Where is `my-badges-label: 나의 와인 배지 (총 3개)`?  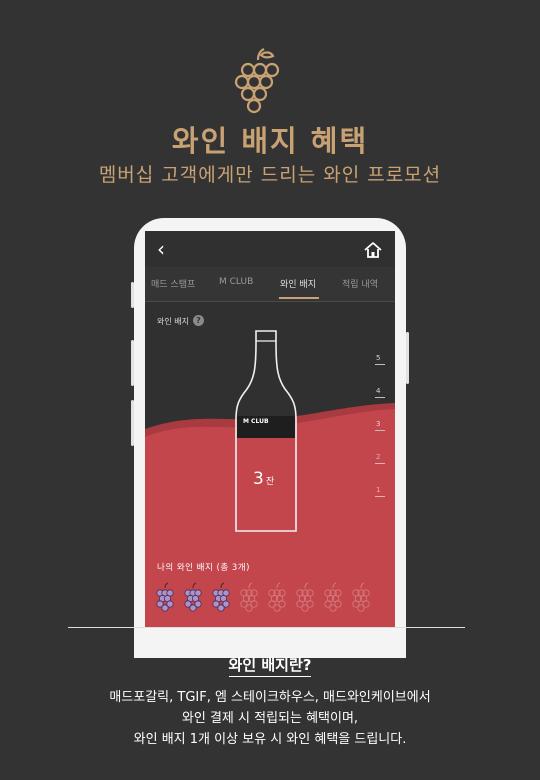 my-badges-label: 나의 와인 배지 (총 3개) is located at coordinates (203, 568).